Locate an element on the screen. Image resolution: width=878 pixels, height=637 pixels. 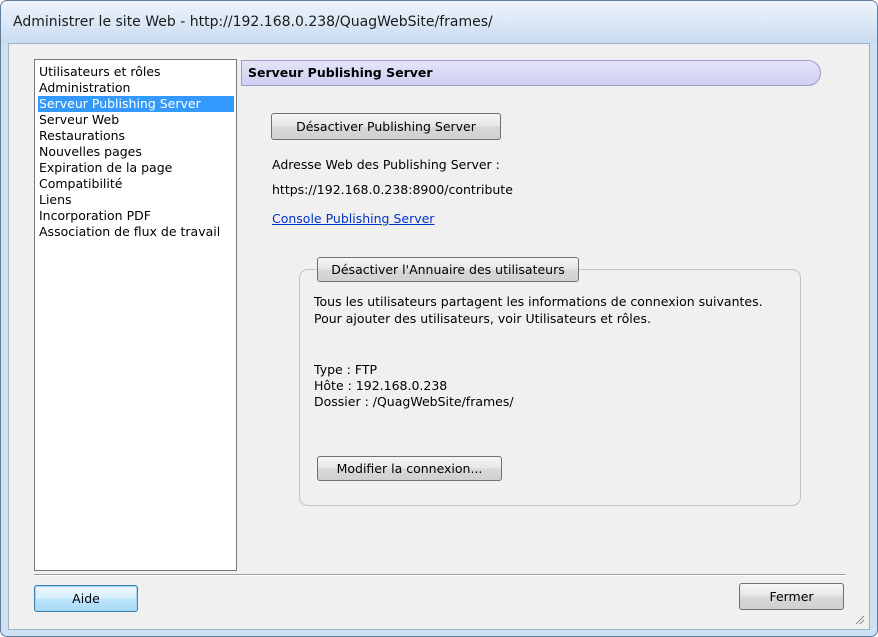
nav-item-nouvelles-pages: Nouvelles pages is located at coordinates (136, 152).